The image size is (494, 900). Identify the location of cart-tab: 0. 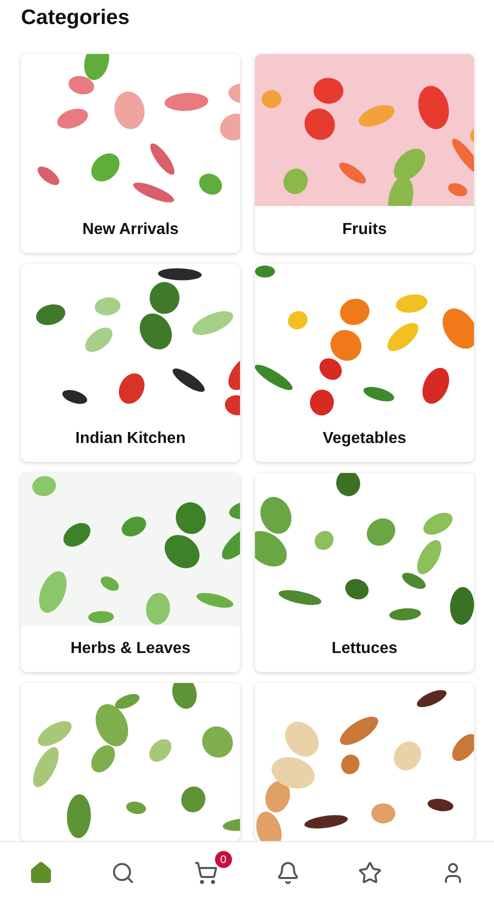
(206, 871).